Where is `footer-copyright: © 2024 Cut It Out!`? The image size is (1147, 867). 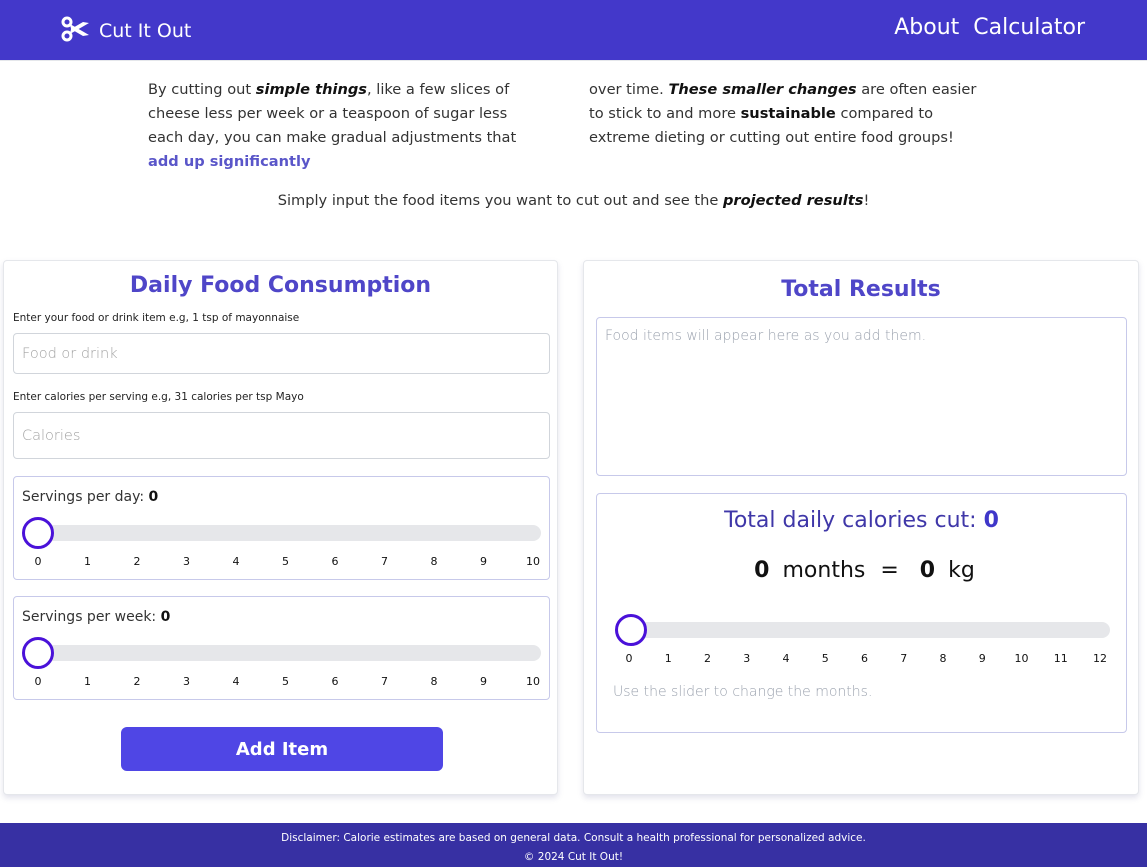
footer-copyright: © 2024 Cut It Out! is located at coordinates (573, 857).